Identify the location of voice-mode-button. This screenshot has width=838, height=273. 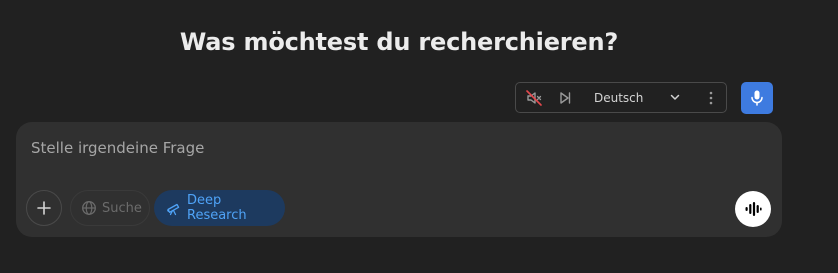
(753, 209).